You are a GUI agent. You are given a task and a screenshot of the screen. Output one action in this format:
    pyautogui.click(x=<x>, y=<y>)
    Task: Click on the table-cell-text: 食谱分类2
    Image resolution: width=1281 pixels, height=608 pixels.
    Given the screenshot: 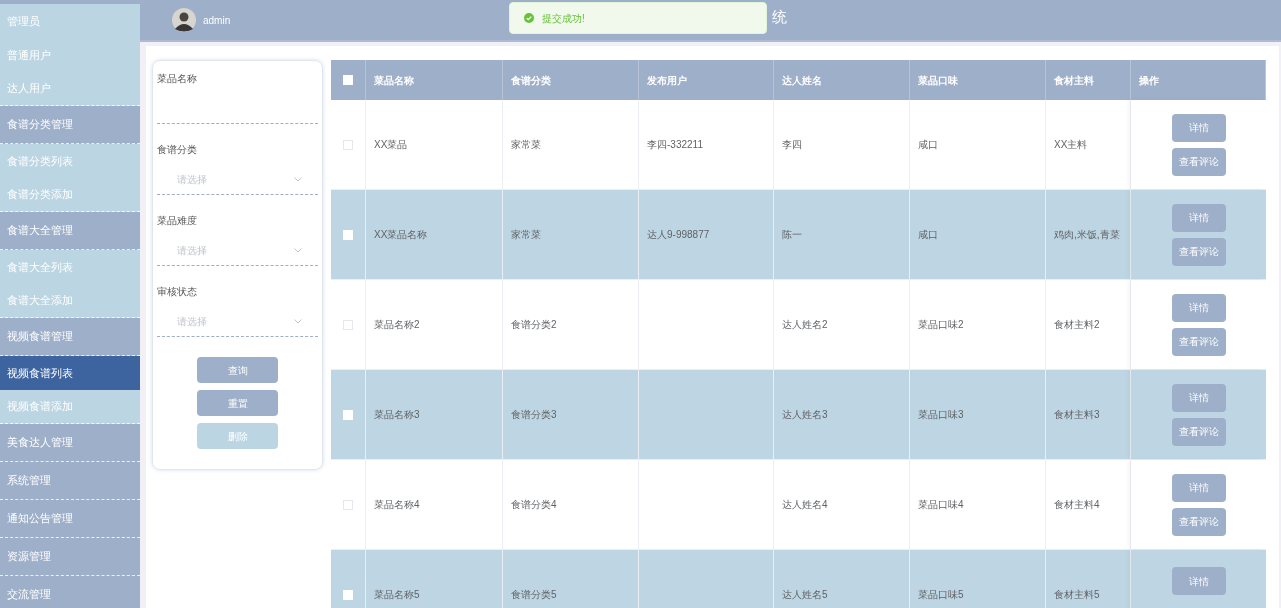 What is the action you would take?
    pyautogui.click(x=534, y=325)
    